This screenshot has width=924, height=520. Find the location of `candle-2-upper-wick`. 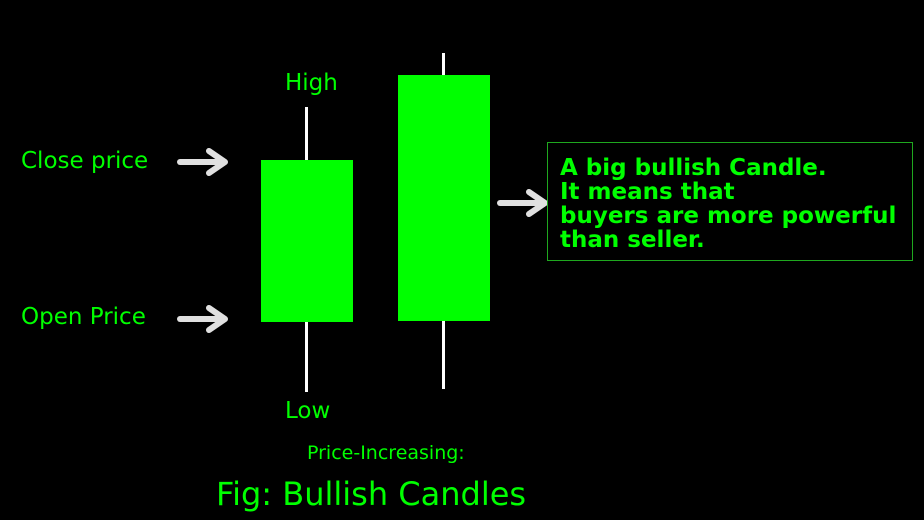

candle-2-upper-wick is located at coordinates (443, 64).